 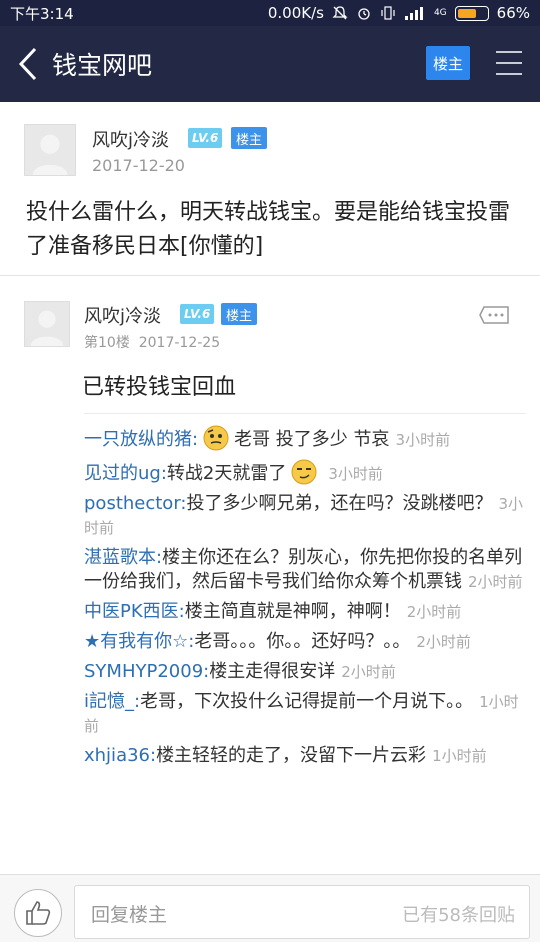 What do you see at coordinates (340, 13) in the screenshot?
I see `mute-icon` at bounding box center [340, 13].